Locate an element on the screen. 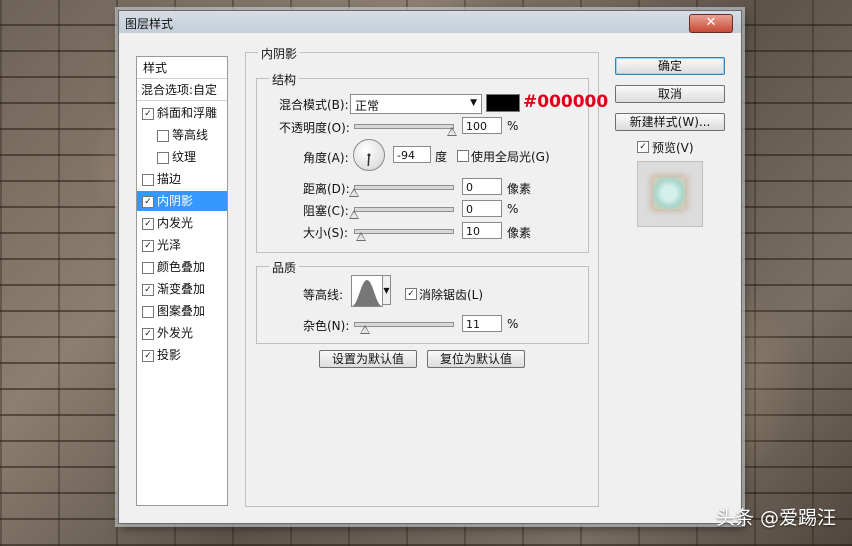 The width and height of the screenshot is (852, 546). opacity-slider-thumb is located at coordinates (452, 131).